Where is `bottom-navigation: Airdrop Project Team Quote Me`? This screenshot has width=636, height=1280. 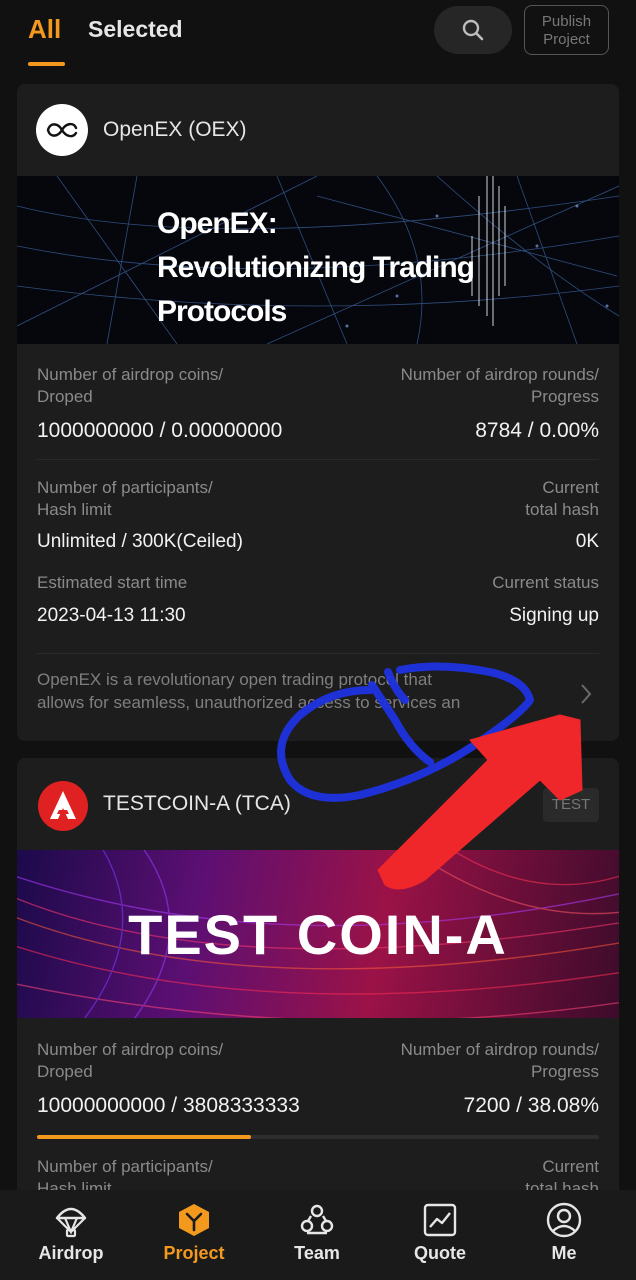
bottom-navigation: Airdrop Project Team Quote Me is located at coordinates (318, 1235).